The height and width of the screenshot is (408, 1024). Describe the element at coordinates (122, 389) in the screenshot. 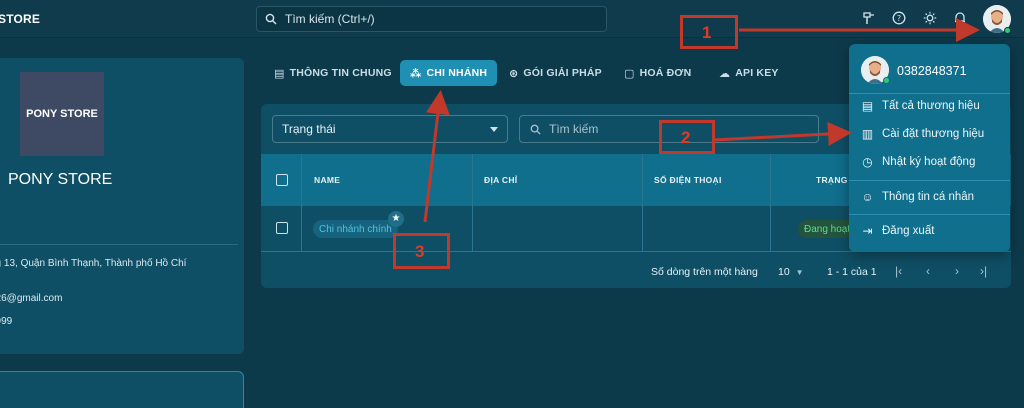

I see `secondary-card` at that location.